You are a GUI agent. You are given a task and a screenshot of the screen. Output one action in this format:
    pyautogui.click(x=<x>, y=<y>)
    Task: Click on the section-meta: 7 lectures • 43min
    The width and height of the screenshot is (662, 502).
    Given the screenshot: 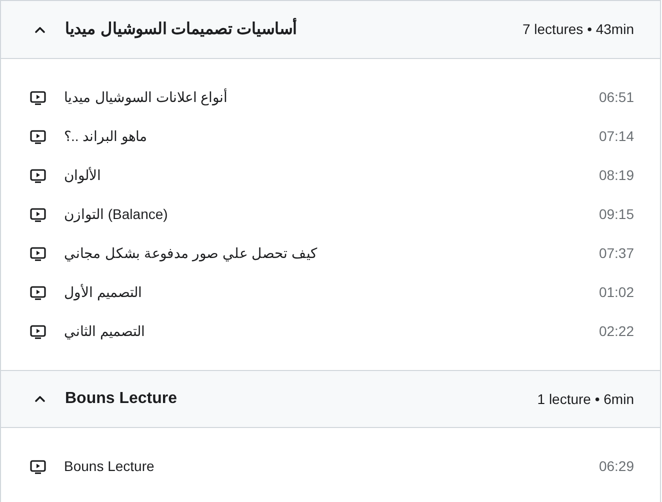 What is the action you would take?
    pyautogui.click(x=578, y=29)
    